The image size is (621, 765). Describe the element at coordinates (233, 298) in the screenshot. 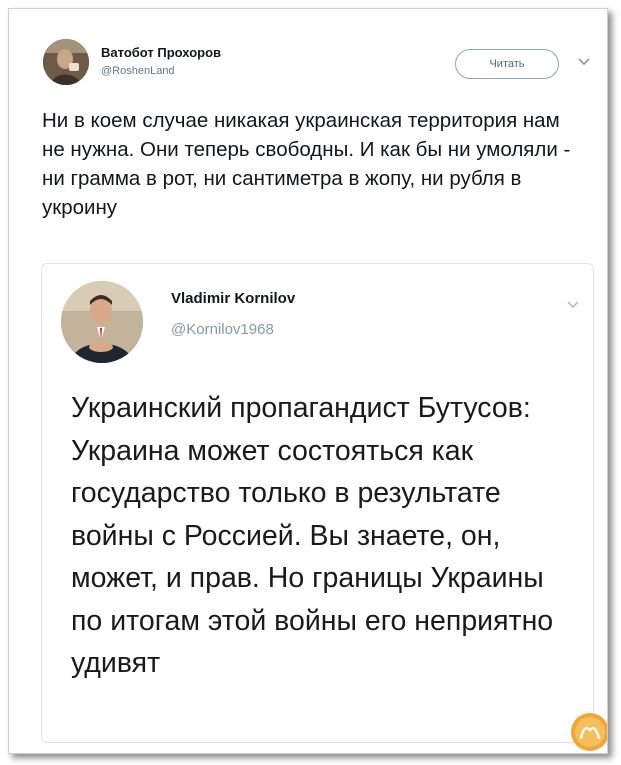

I see `quoted-author-name: Vladimir Kornilov` at that location.